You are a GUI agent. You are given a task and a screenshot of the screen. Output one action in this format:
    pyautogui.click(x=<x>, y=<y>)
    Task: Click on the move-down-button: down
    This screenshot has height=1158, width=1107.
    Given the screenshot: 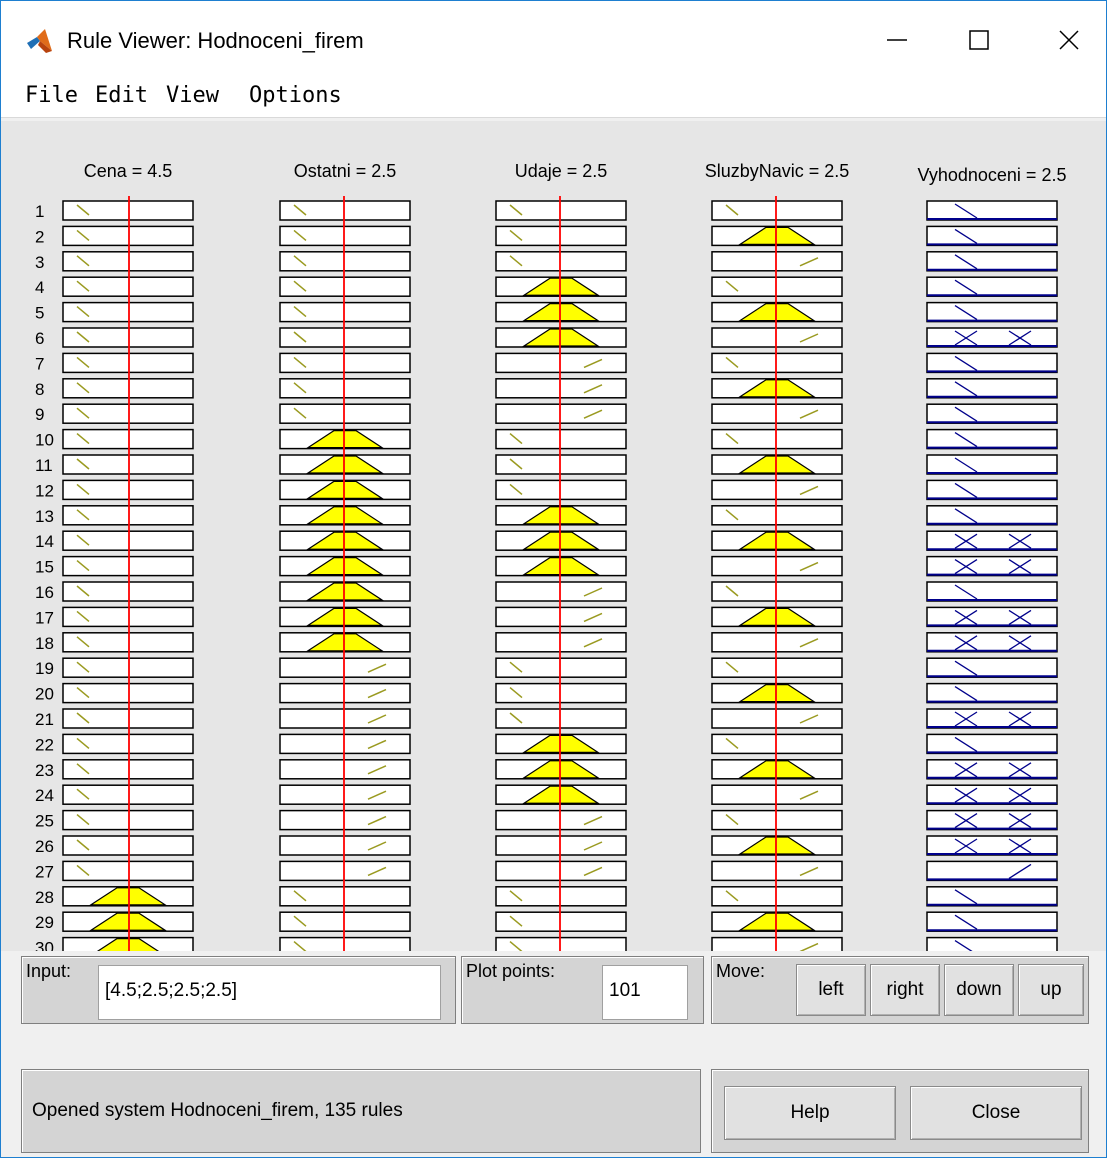 What is the action you would take?
    pyautogui.click(x=979, y=990)
    